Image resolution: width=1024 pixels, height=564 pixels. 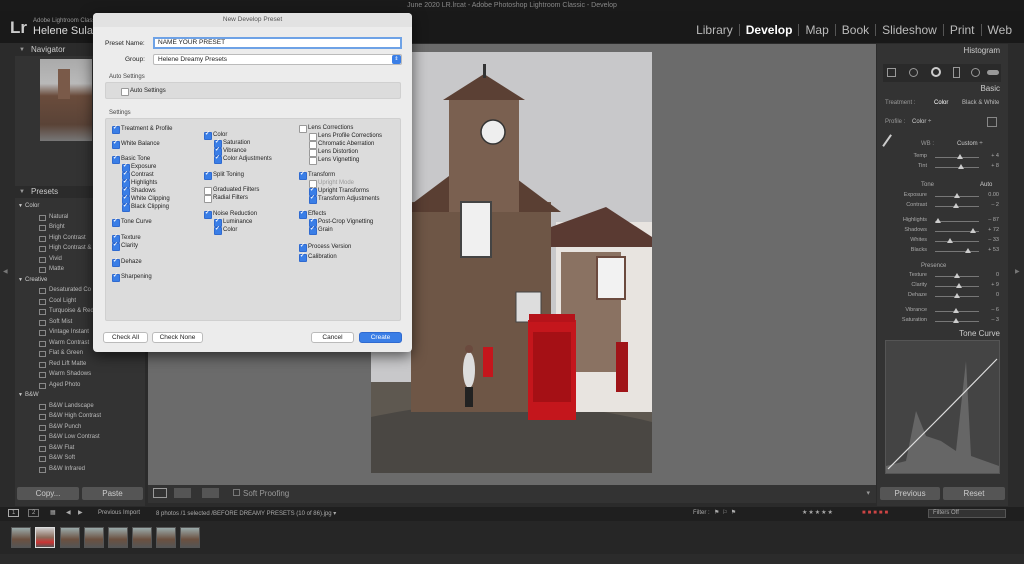 I want to click on before-after-split-icon, so click(x=210, y=493).